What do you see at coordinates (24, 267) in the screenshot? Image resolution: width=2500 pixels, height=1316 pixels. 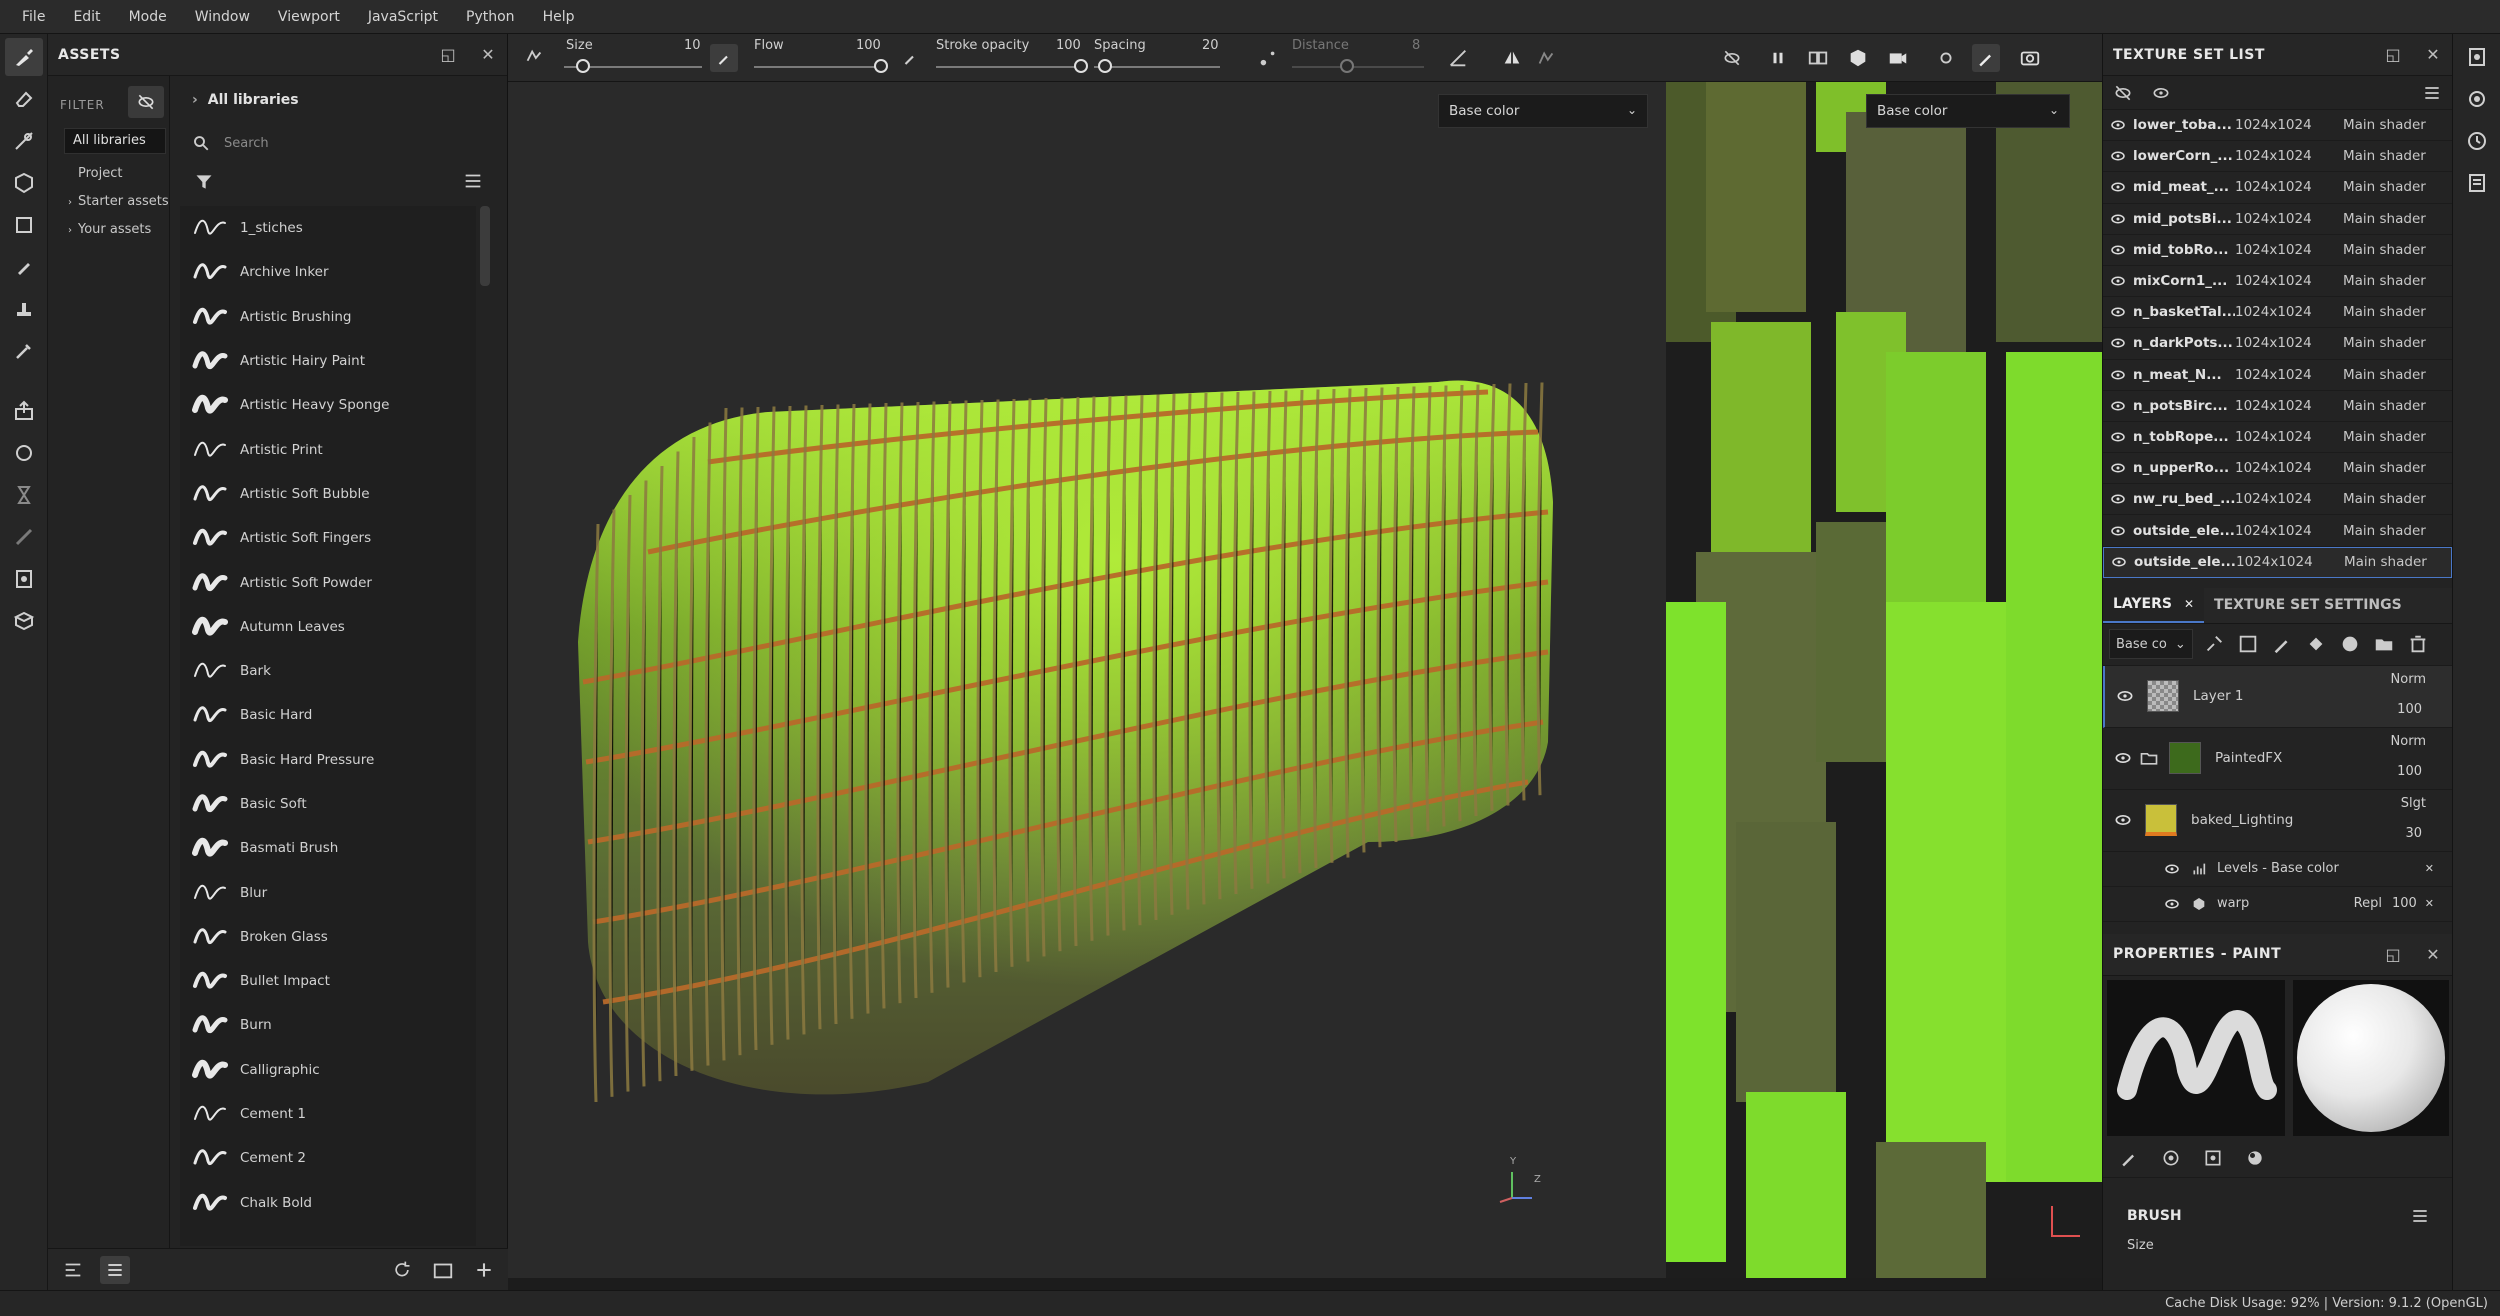 I see `smudge-tool` at bounding box center [24, 267].